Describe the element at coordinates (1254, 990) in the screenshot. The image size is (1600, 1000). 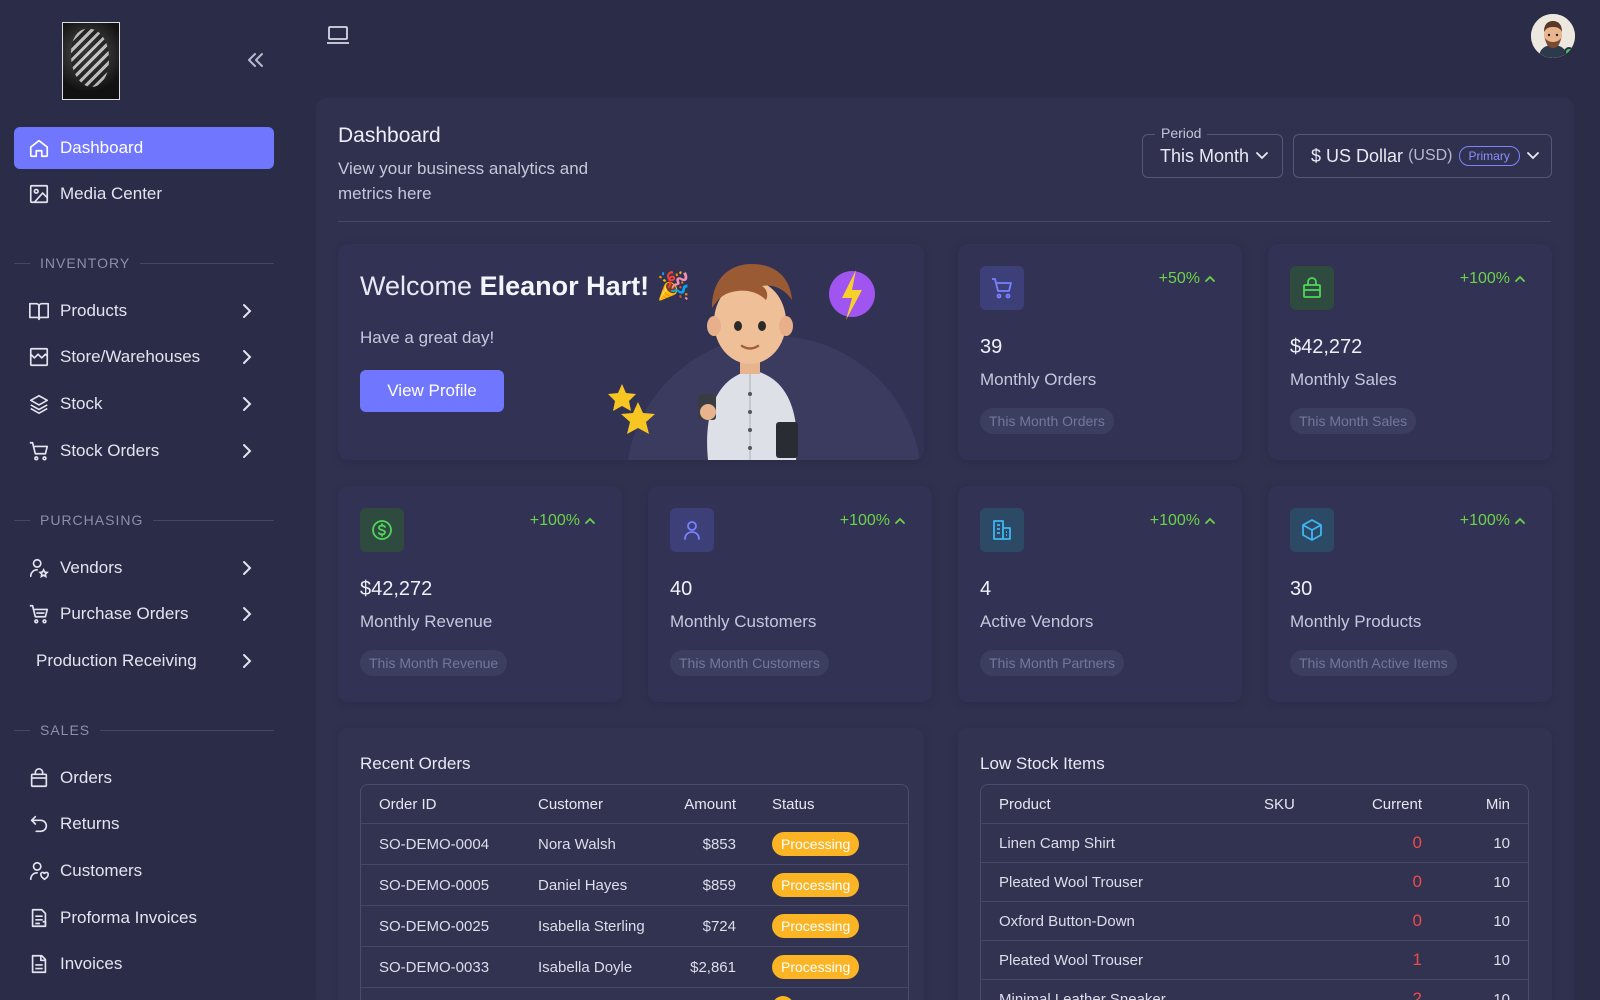
I see `table-row: Minimal Leather Sneaker 2 10` at that location.